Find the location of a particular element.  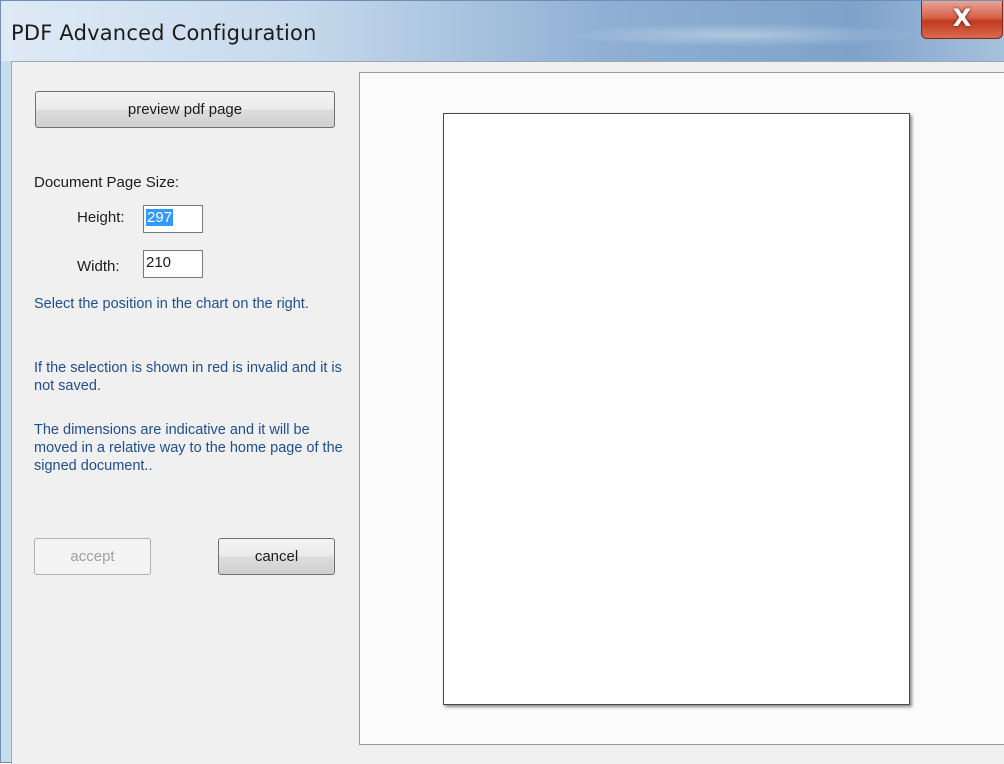

close-icon: X is located at coordinates (962, 18).